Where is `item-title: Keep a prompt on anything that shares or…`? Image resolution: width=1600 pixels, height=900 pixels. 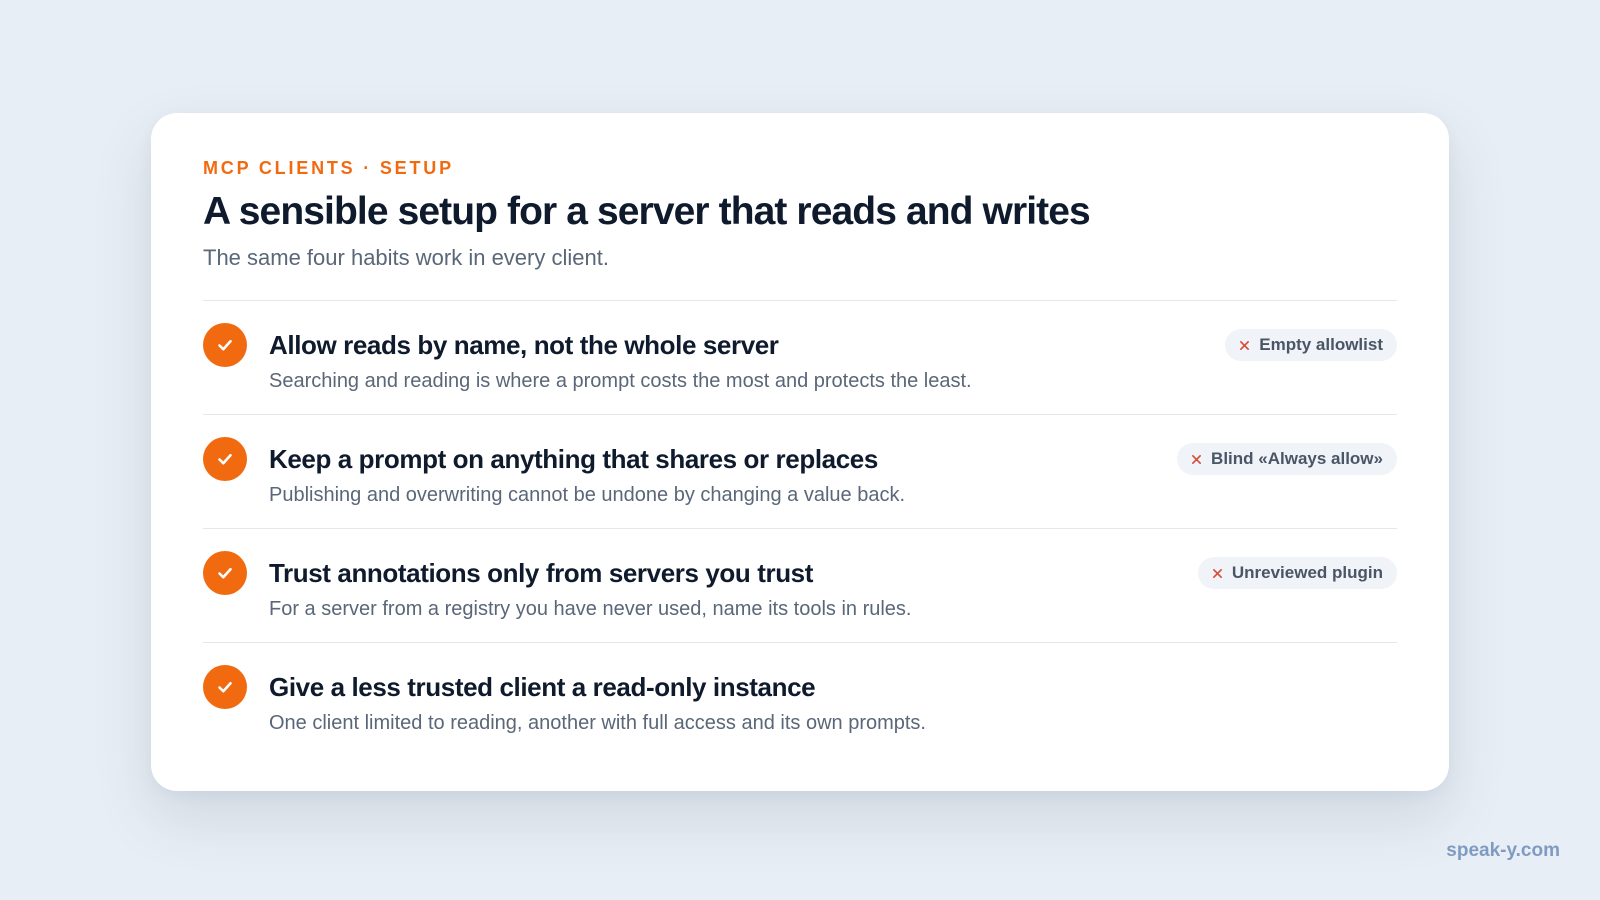
item-title: Keep a prompt on anything that shares or… is located at coordinates (573, 459).